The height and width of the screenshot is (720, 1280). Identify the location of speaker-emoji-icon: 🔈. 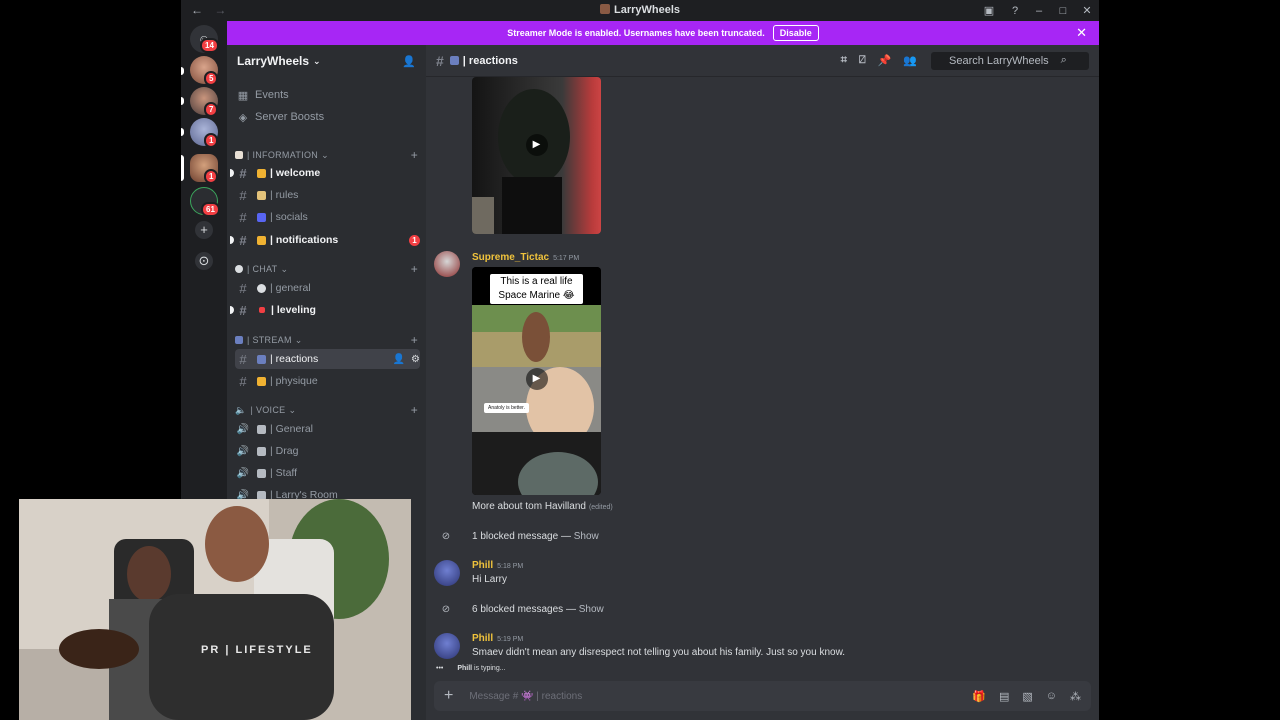
(241, 409).